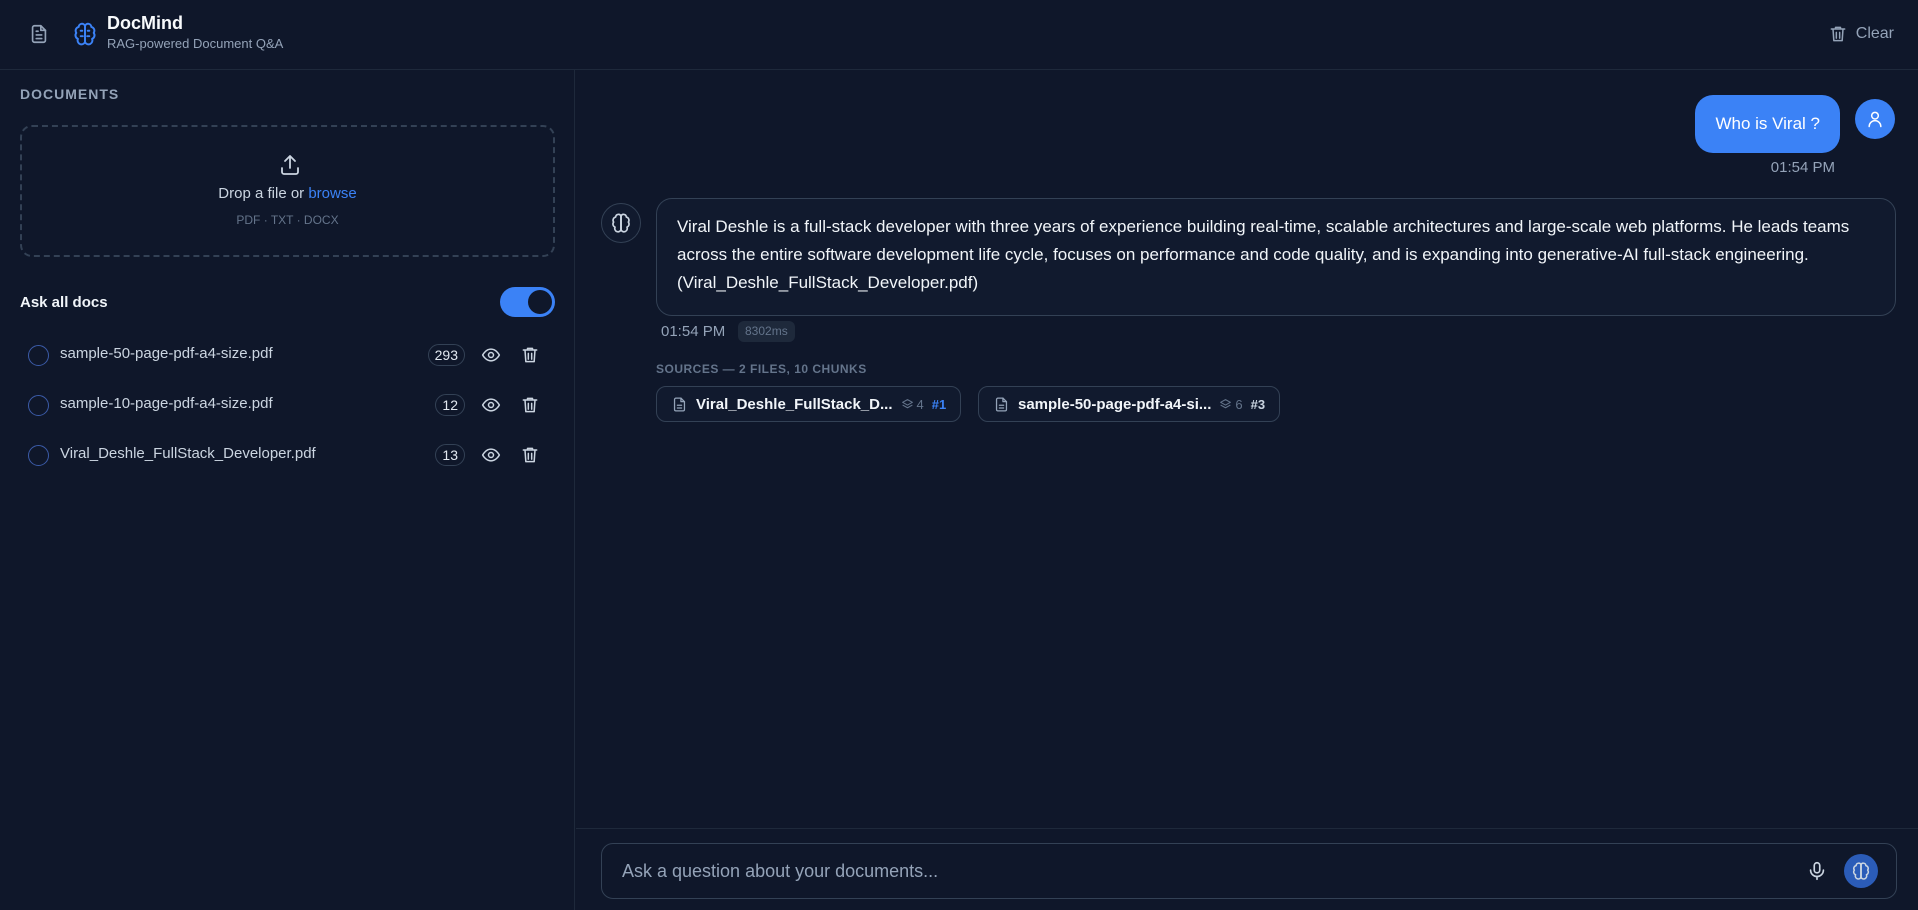  I want to click on file-dropzone: Drop a file or browse PDF · TXT · DOCX, so click(287, 191).